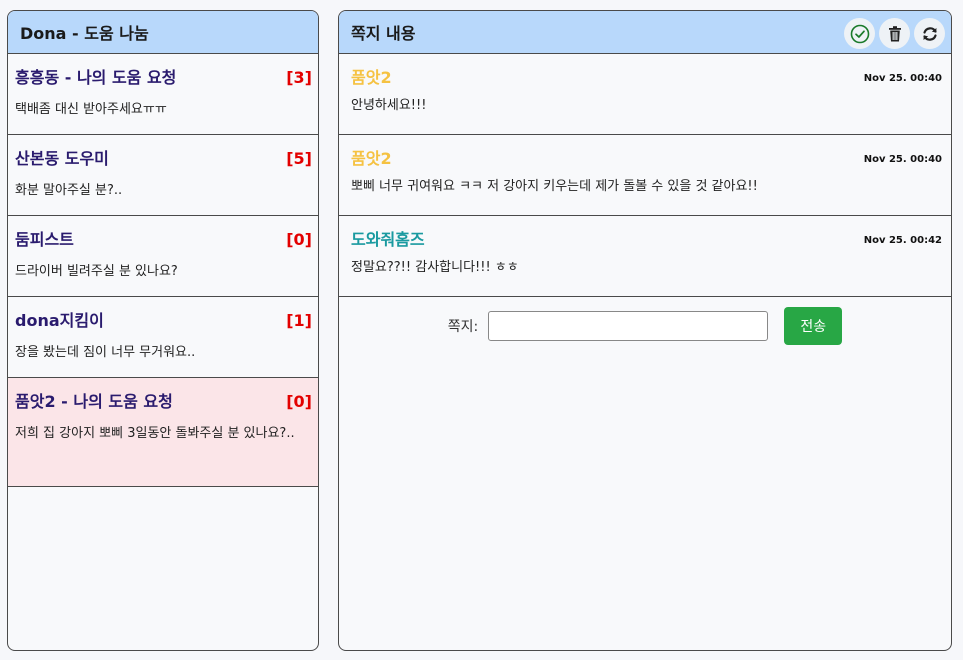 This screenshot has height=660, width=963. Describe the element at coordinates (929, 33) in the screenshot. I see `refresh-icon` at that location.